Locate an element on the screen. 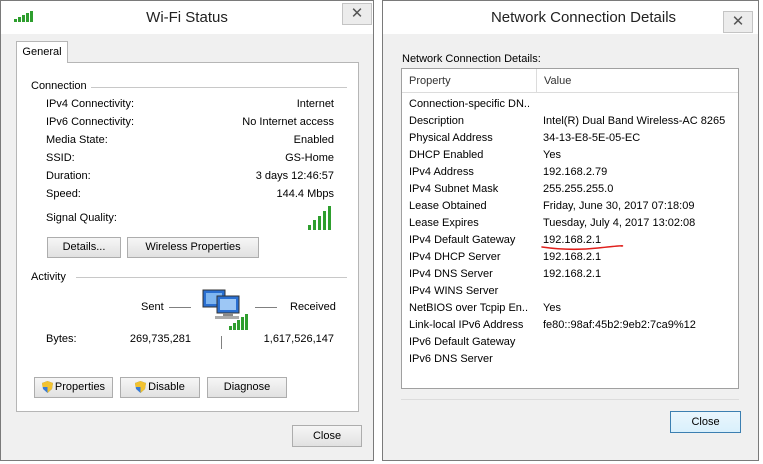 The height and width of the screenshot is (464, 763). list-item: NetBIOS over Tcpip En... Yes is located at coordinates (570, 308).